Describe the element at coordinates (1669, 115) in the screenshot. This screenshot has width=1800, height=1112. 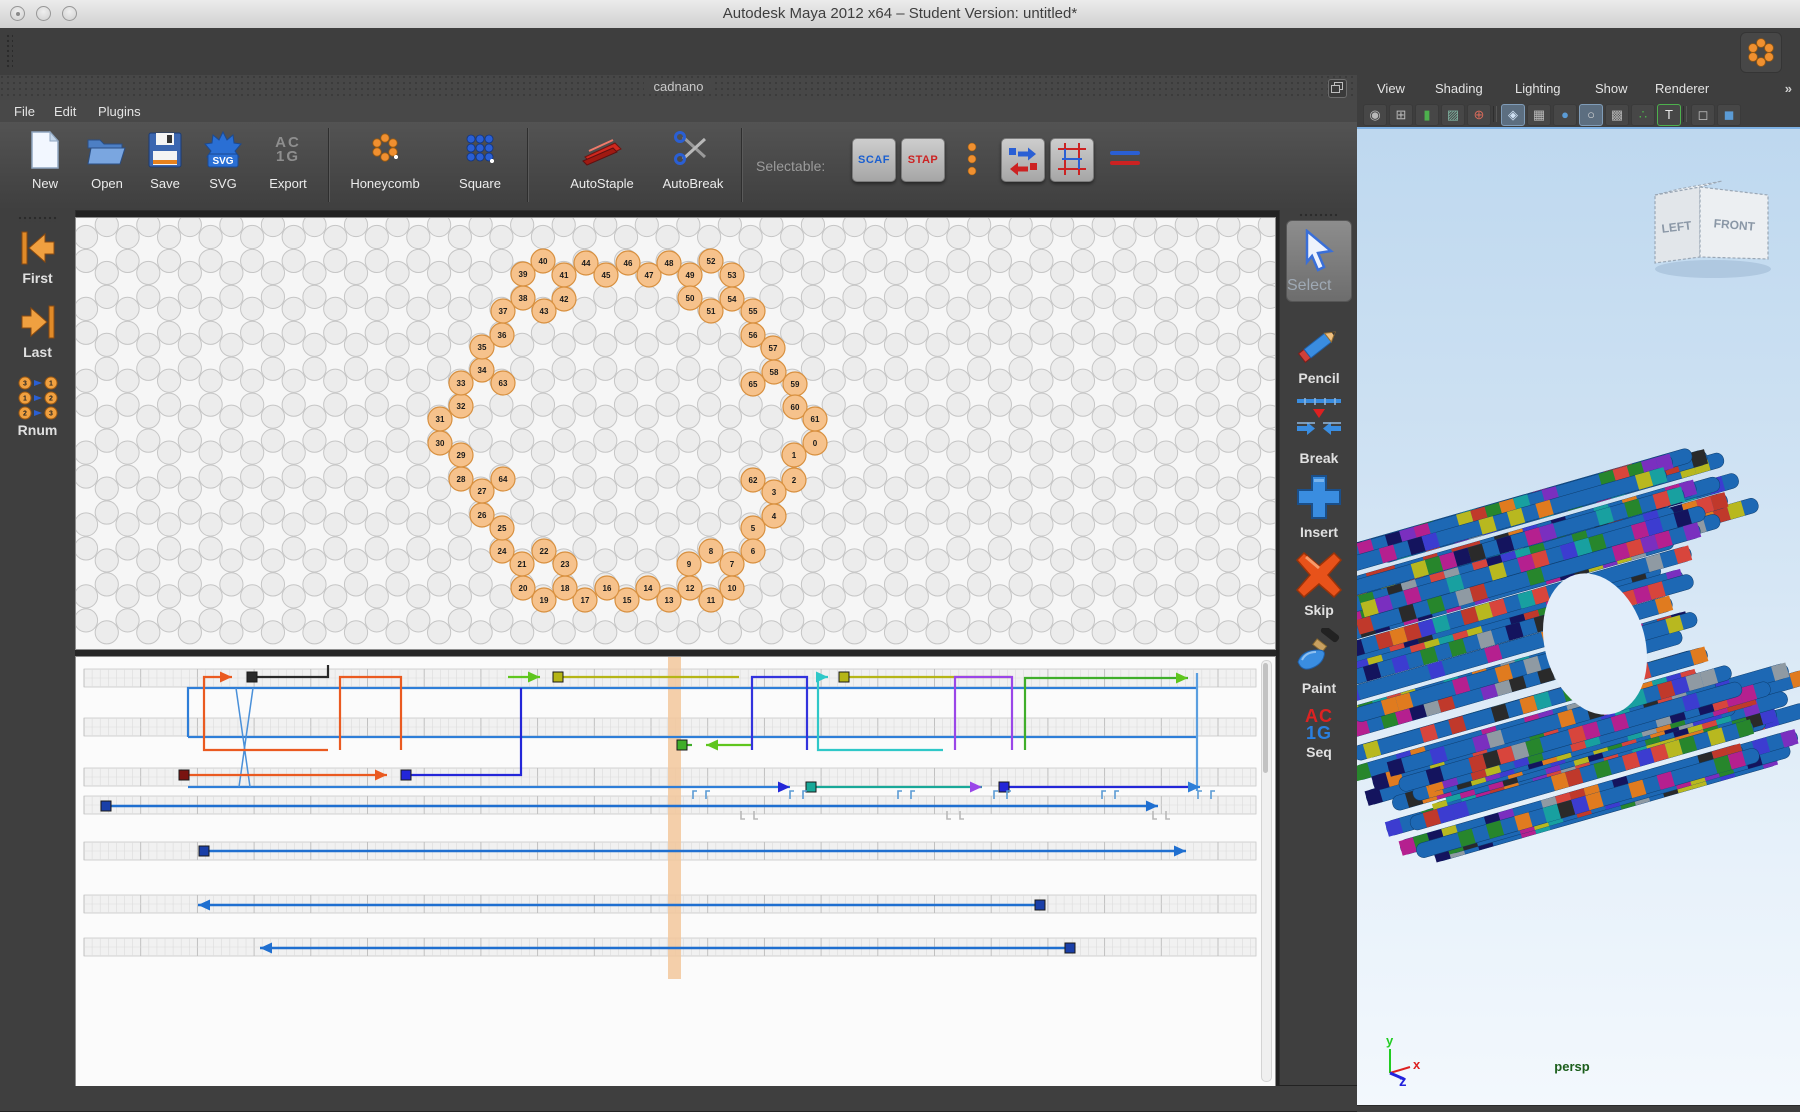
I see `texture-icon: T` at that location.